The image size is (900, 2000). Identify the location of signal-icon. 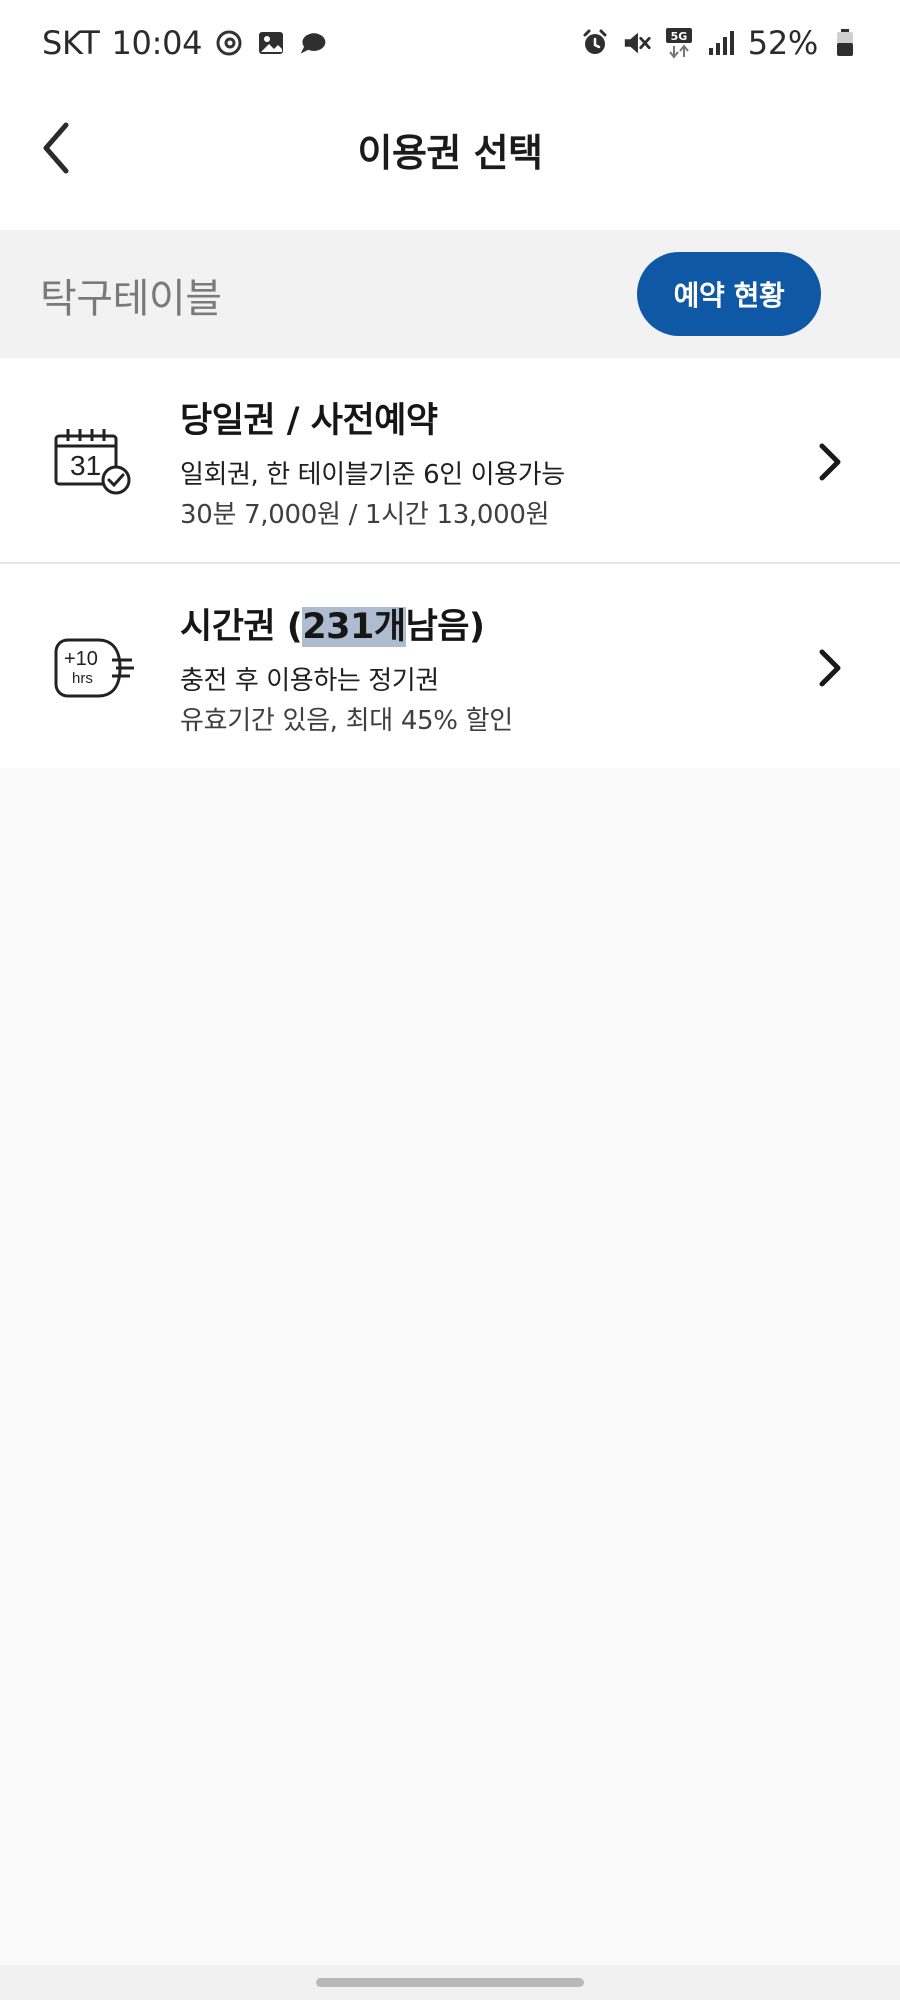
(721, 43).